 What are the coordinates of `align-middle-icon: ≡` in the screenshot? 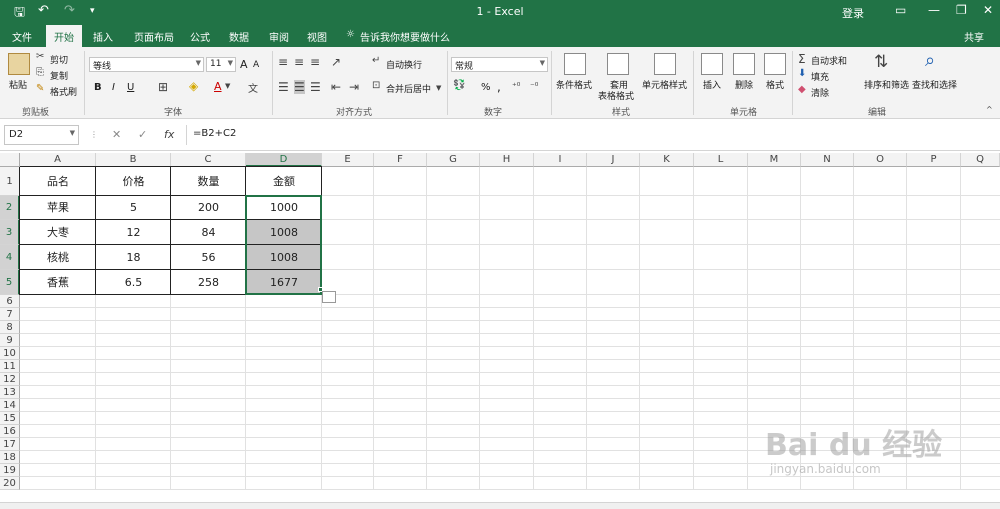 It's located at (299, 62).